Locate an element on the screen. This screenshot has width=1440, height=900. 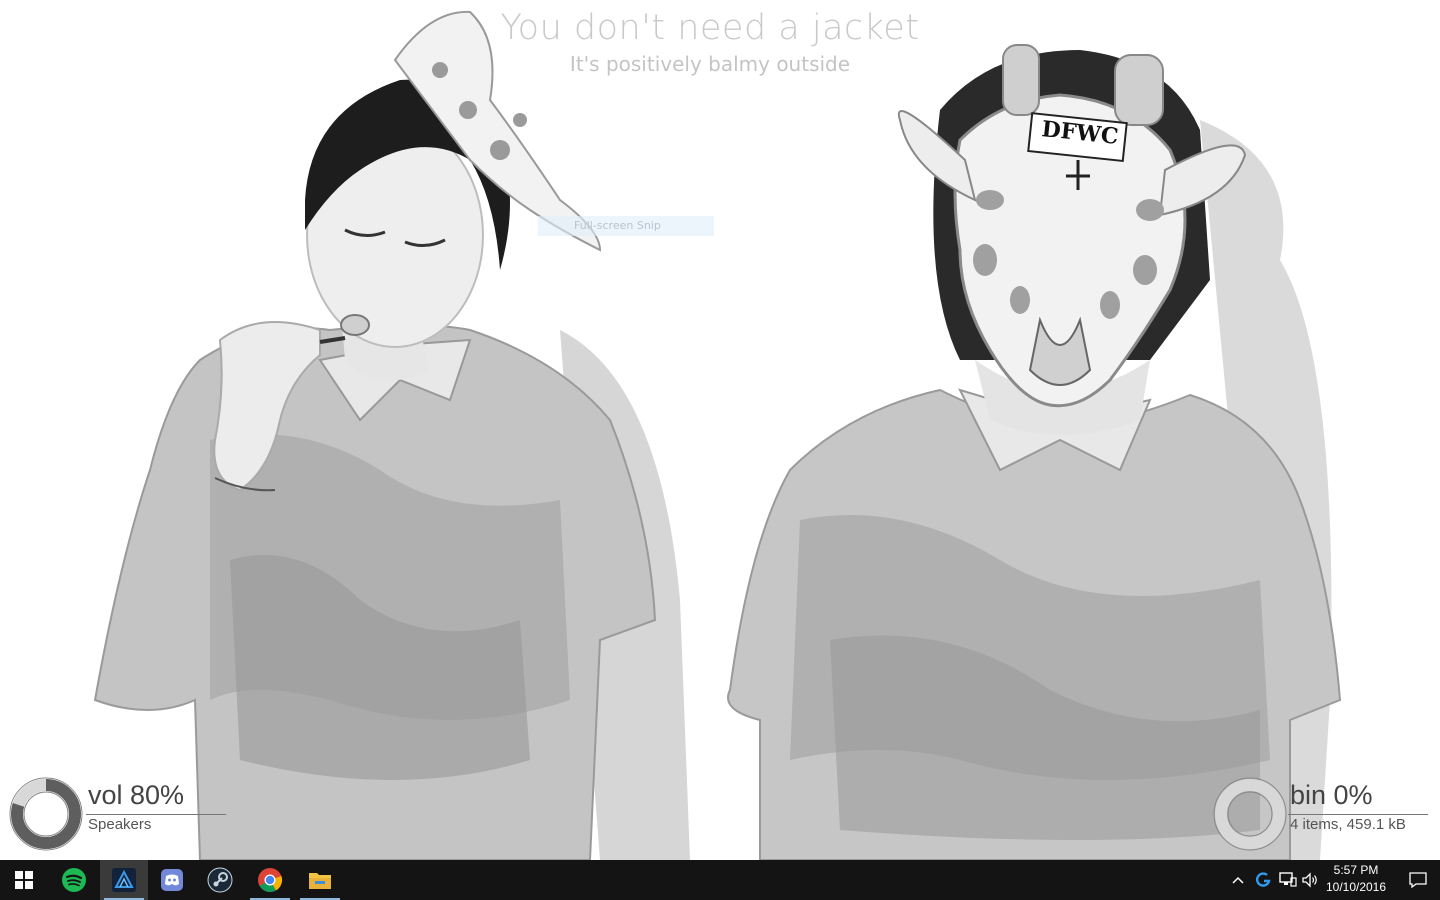
recycle-bin-gauge: bin 0% 4 items, 459.1 kB is located at coordinates (1322, 814).